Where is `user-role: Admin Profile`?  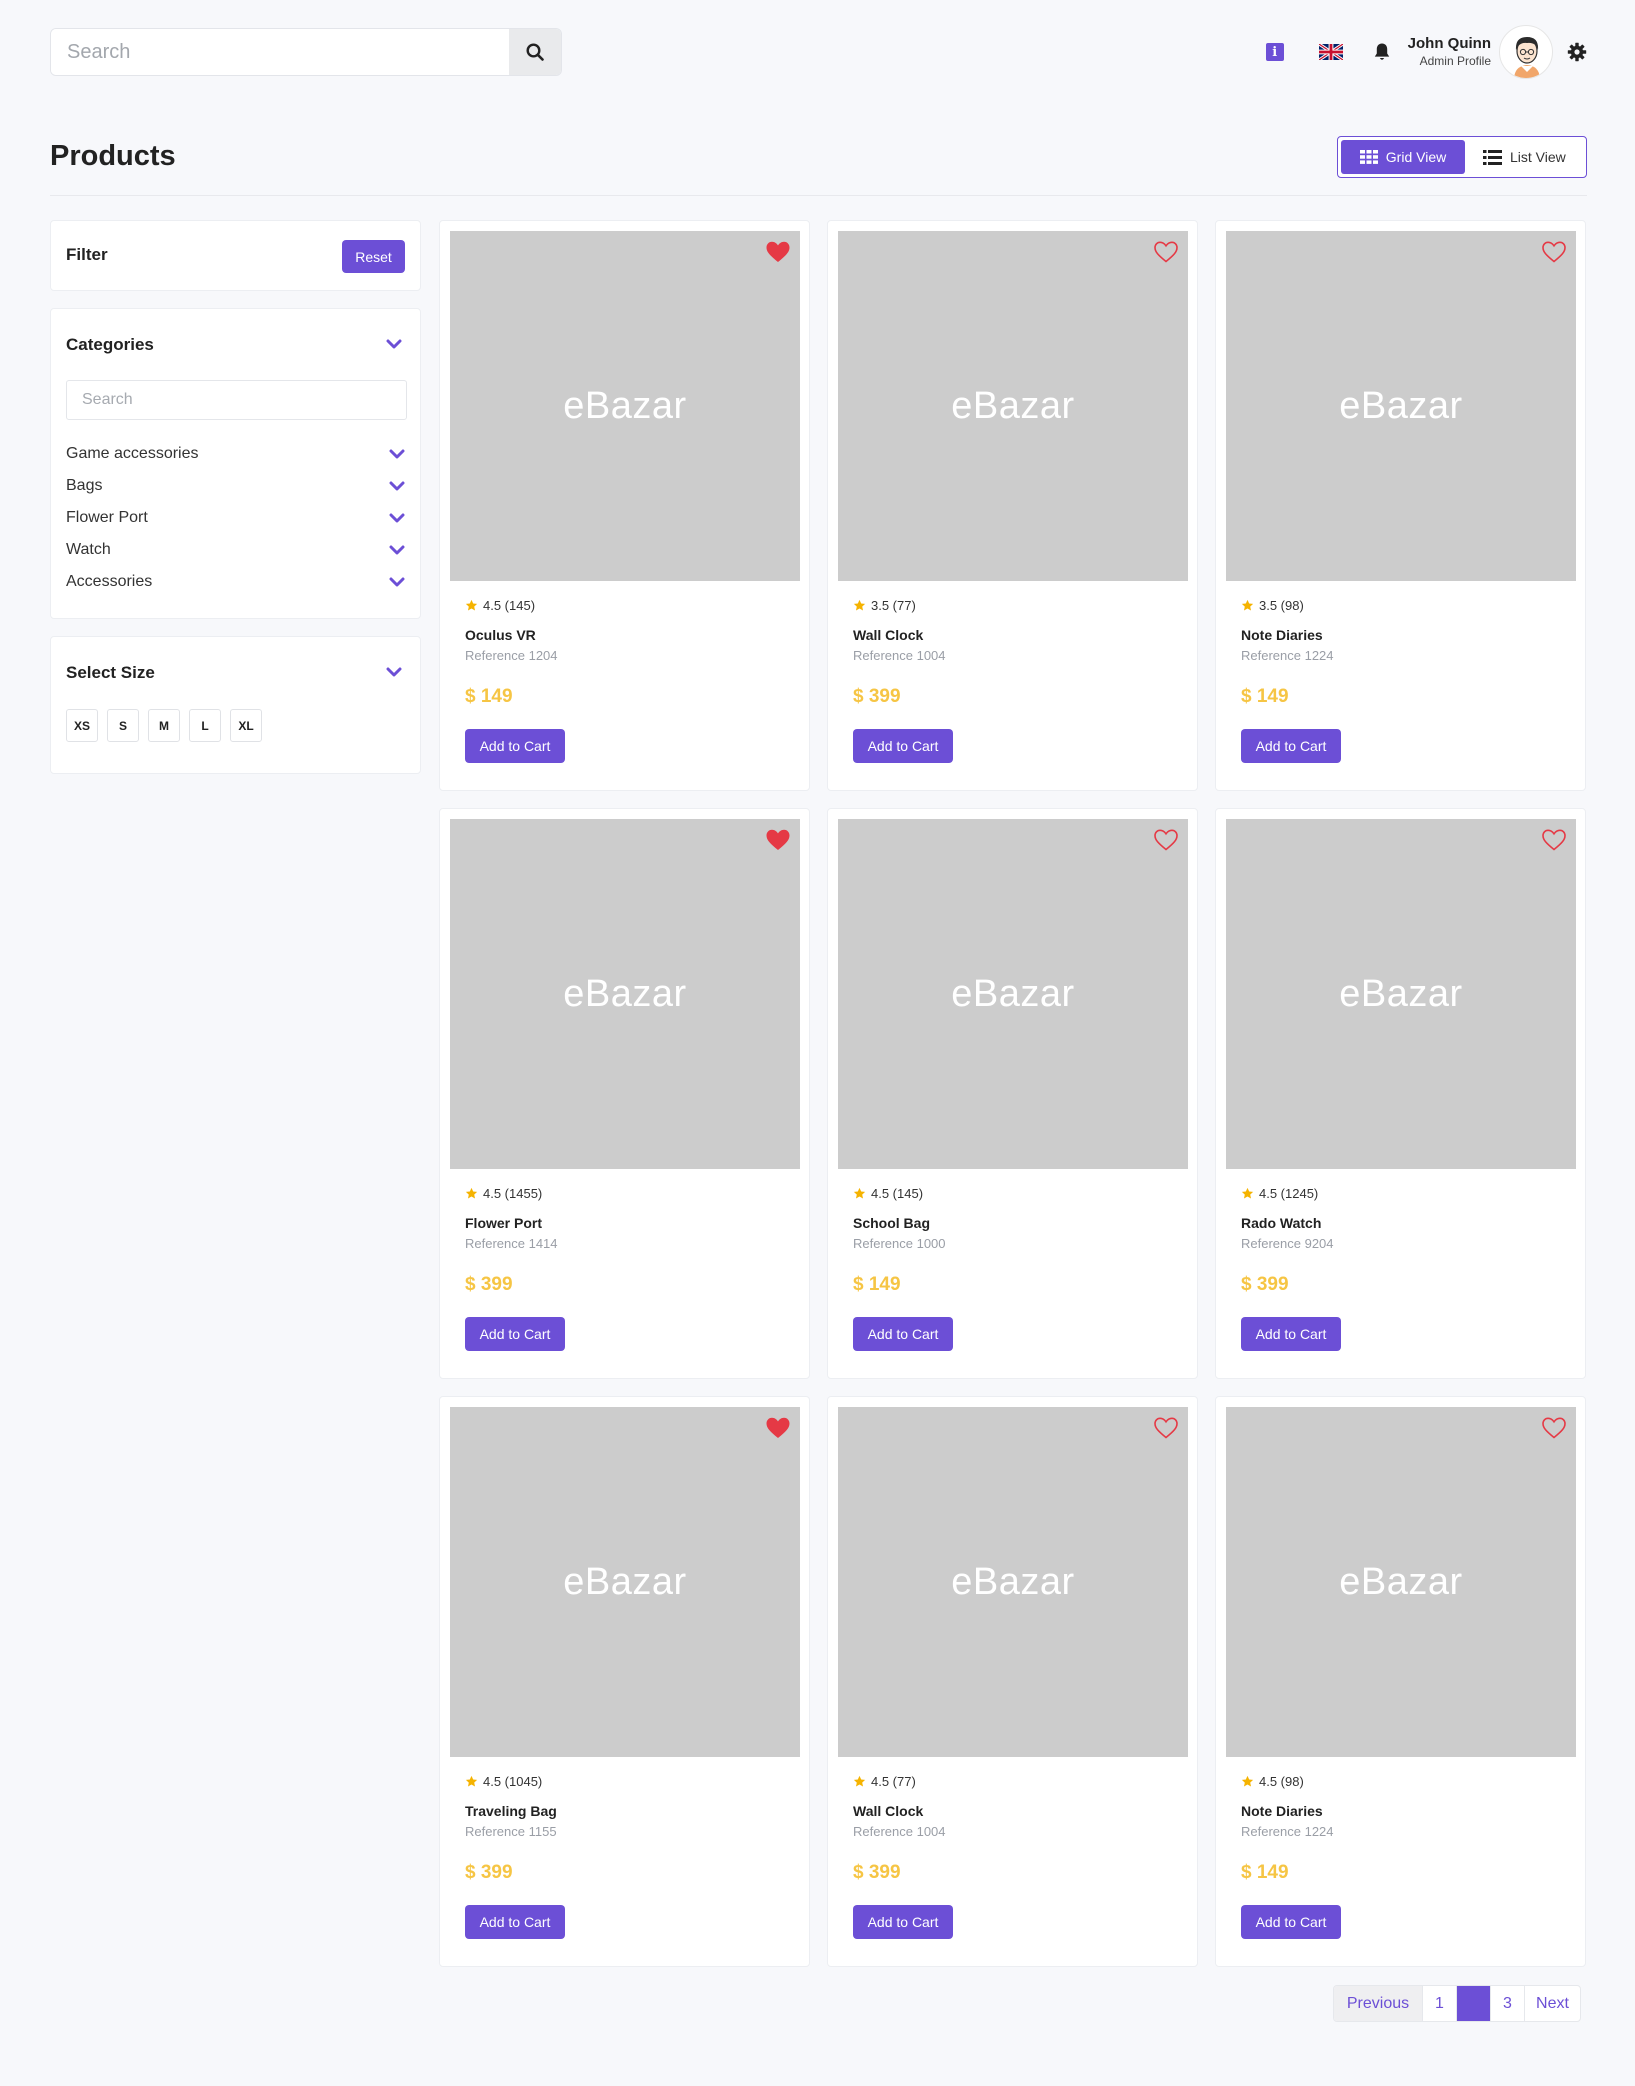
user-role: Admin Profile is located at coordinates (1455, 61).